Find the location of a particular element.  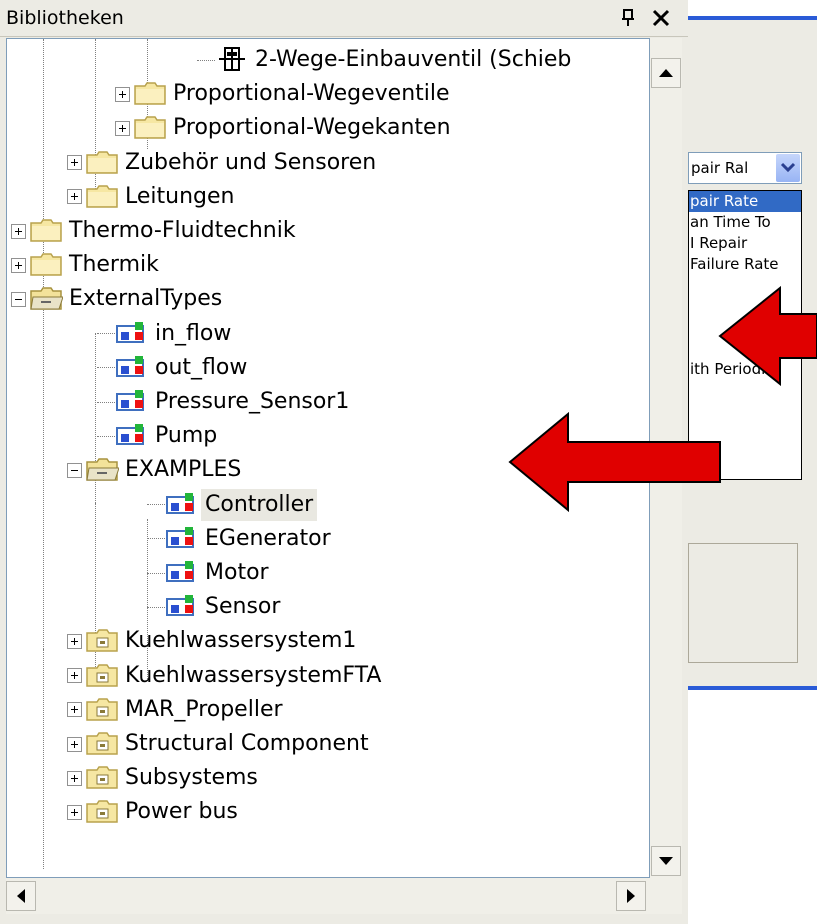

tree-item-label: Pump is located at coordinates (186, 436).